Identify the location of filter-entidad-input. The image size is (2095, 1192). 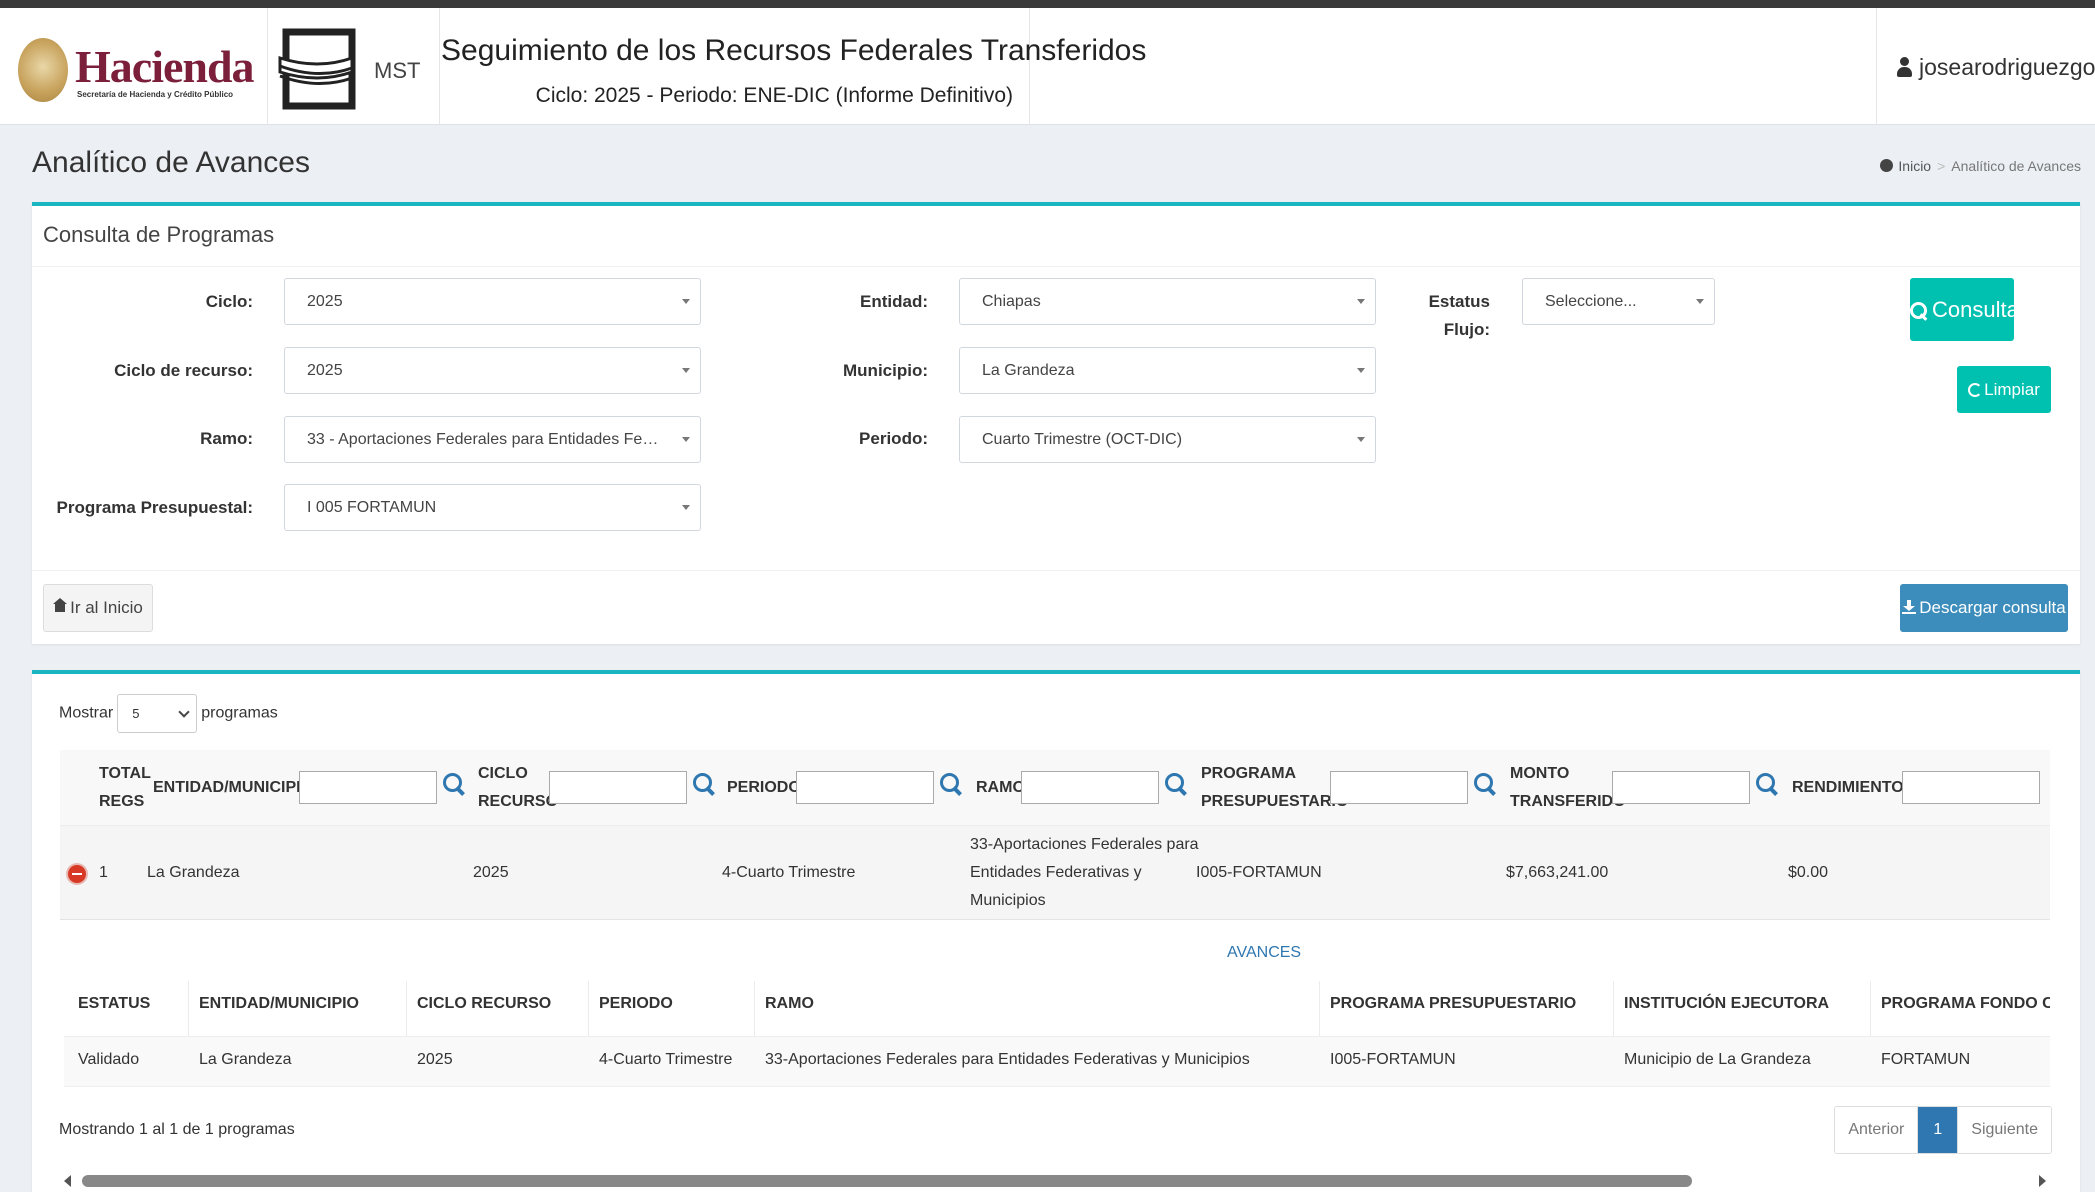
(368, 787).